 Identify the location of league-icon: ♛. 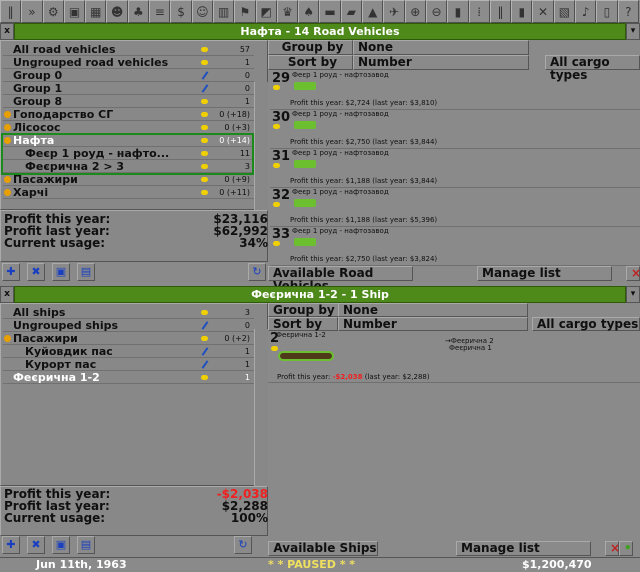
(287, 11).